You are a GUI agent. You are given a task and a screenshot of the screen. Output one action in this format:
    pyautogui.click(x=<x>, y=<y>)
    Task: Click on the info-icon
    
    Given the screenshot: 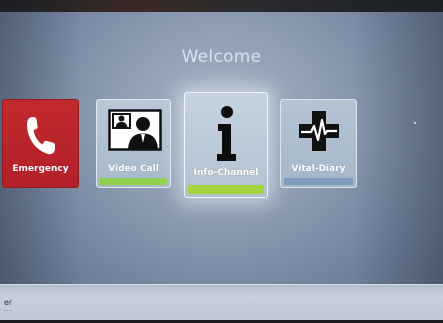 What is the action you would take?
    pyautogui.click(x=227, y=134)
    